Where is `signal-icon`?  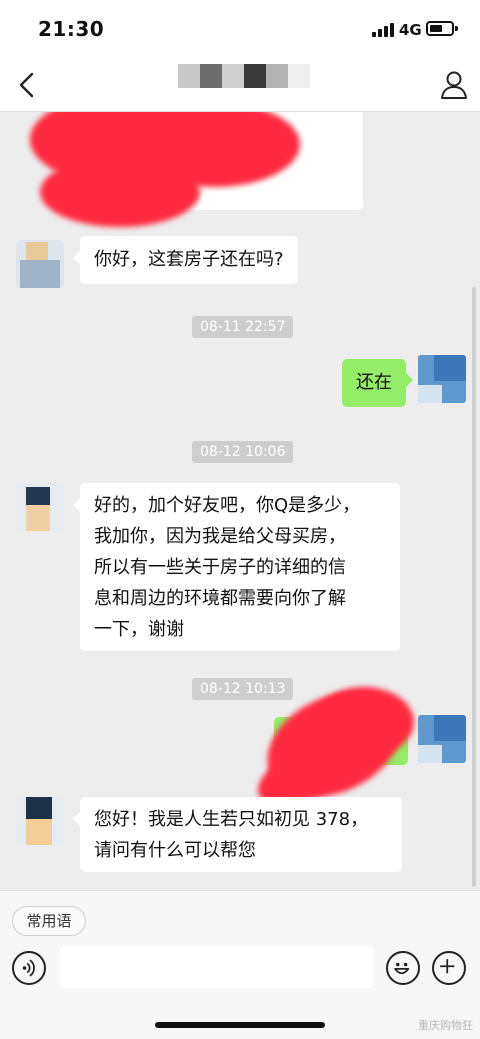 signal-icon is located at coordinates (384, 30).